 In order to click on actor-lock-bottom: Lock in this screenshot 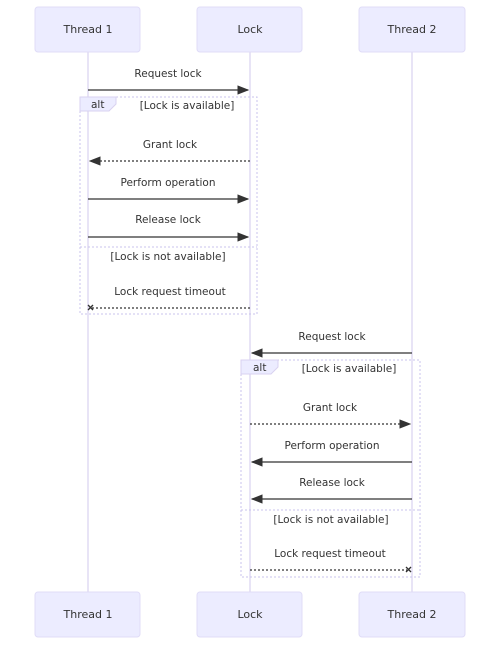, I will do `click(249, 614)`.